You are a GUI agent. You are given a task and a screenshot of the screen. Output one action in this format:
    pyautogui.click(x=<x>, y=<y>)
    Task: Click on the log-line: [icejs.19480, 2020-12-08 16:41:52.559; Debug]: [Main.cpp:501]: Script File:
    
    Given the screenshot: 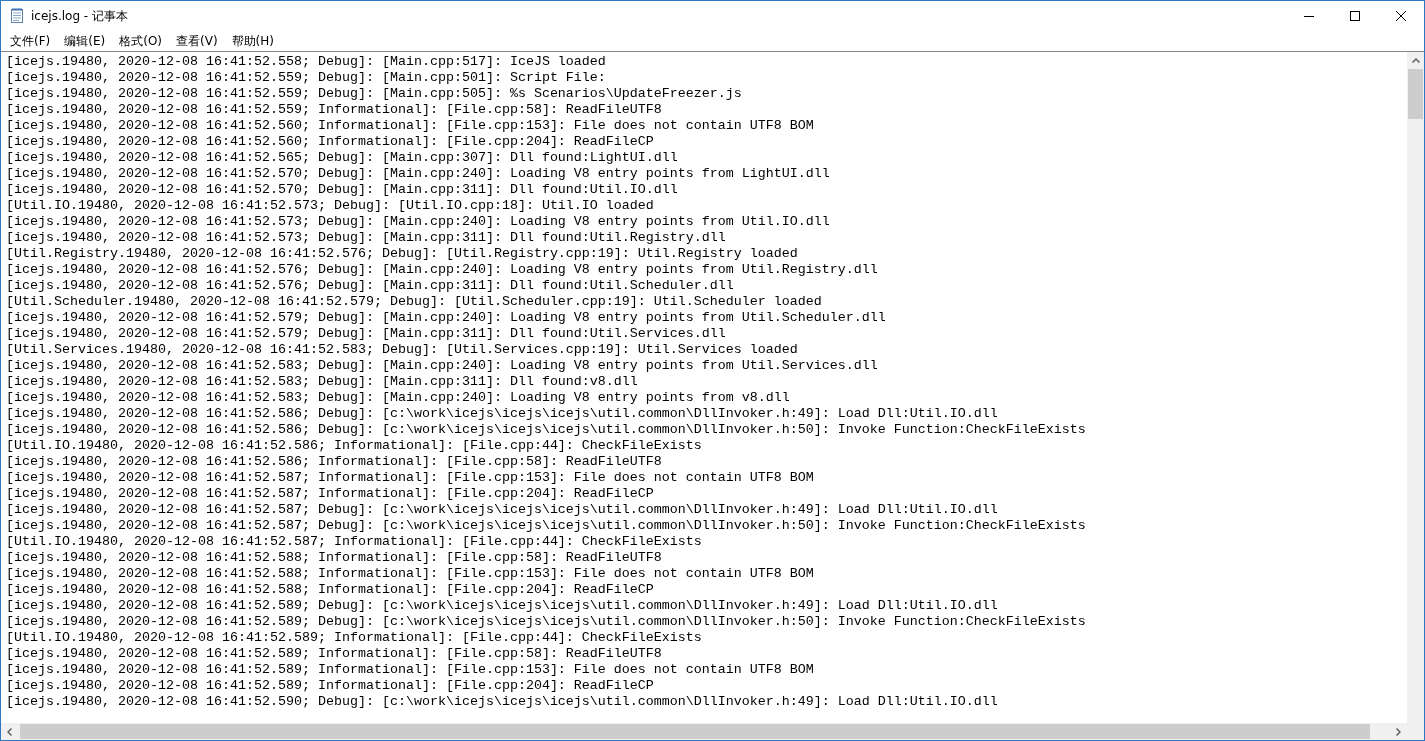 What is the action you would take?
    pyautogui.click(x=306, y=78)
    